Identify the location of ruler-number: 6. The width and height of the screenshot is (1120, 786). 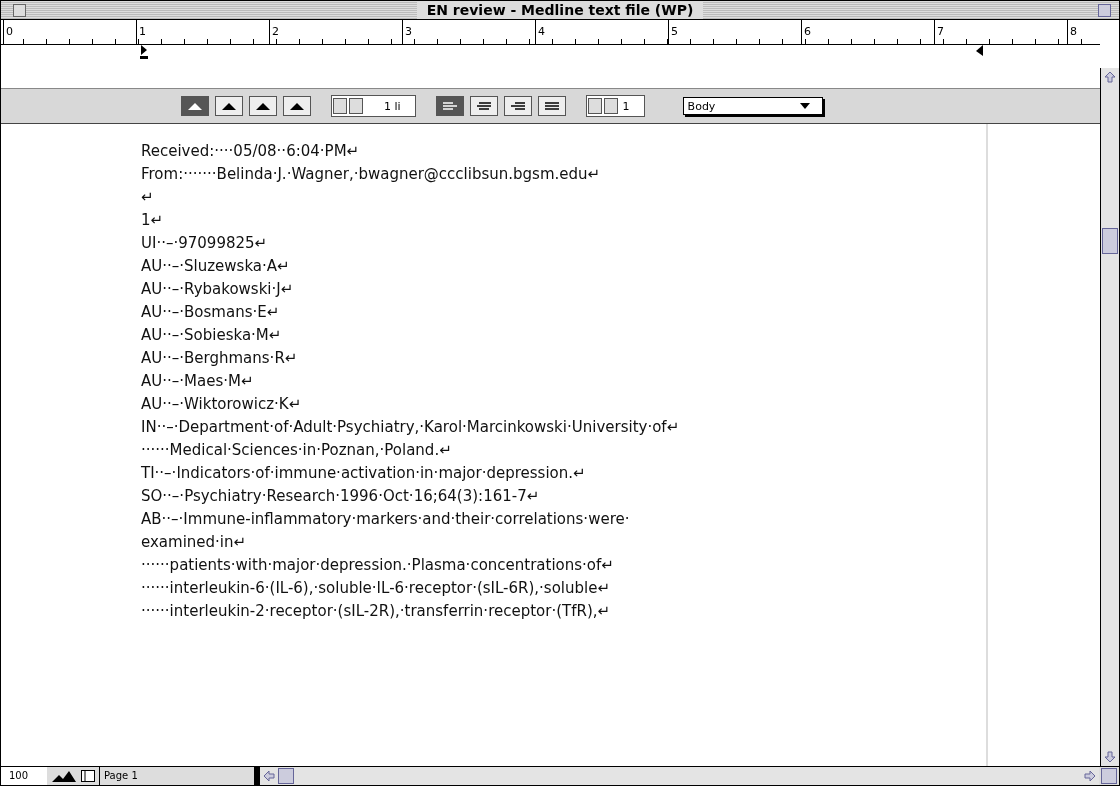
(807, 31).